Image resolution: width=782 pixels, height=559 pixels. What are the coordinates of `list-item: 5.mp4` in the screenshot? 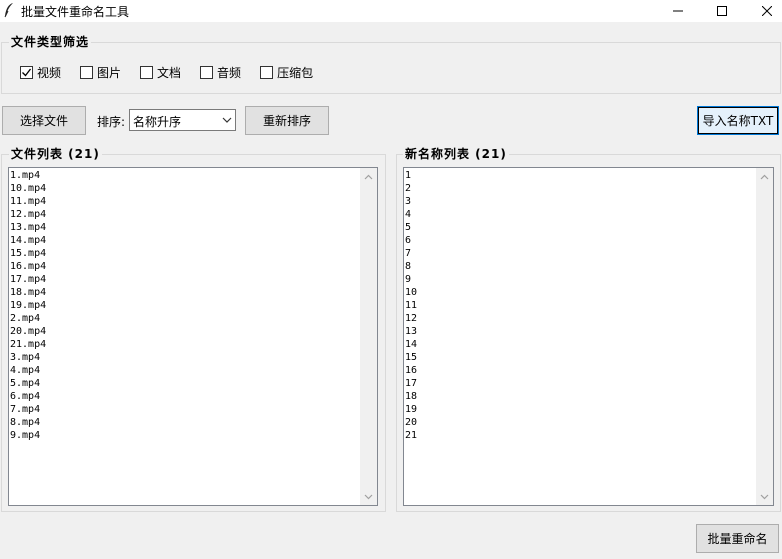 It's located at (185, 383).